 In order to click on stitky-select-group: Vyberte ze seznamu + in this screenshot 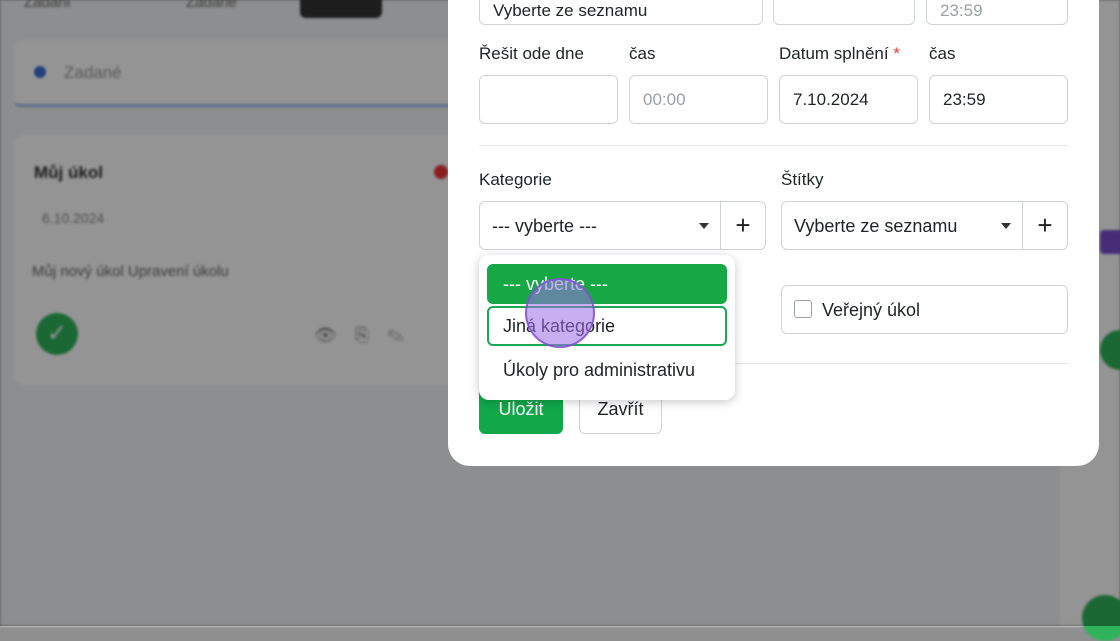, I will do `click(924, 225)`.